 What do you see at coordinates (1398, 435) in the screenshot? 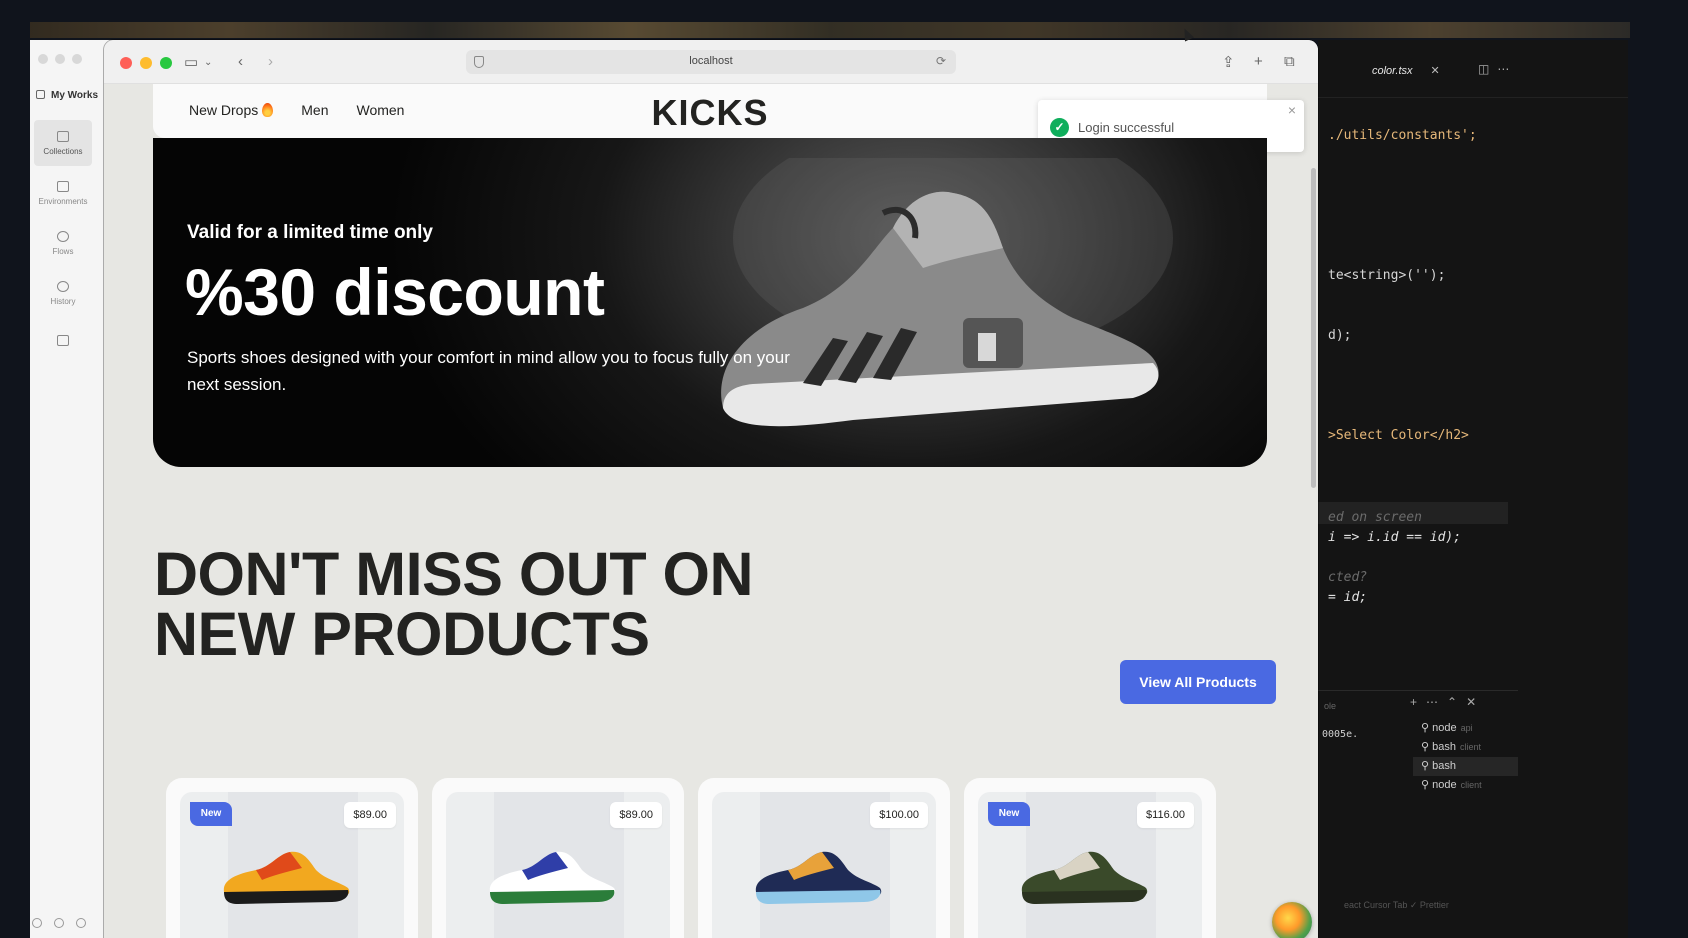
I see `code-line: >Select Color</h2>` at bounding box center [1398, 435].